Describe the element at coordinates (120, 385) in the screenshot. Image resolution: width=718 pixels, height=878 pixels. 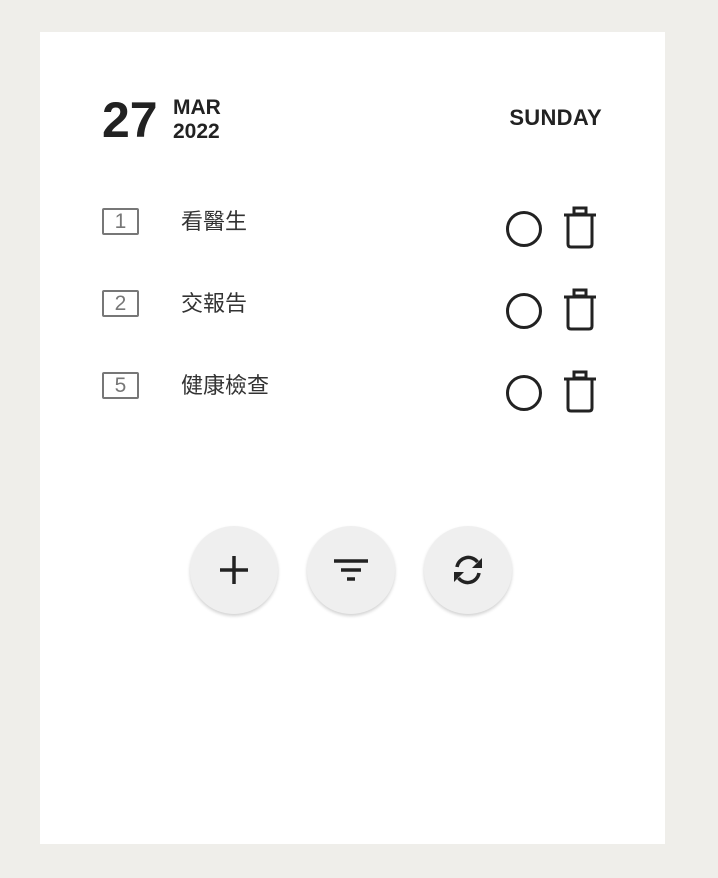
I see `priority-badge: 5` at that location.